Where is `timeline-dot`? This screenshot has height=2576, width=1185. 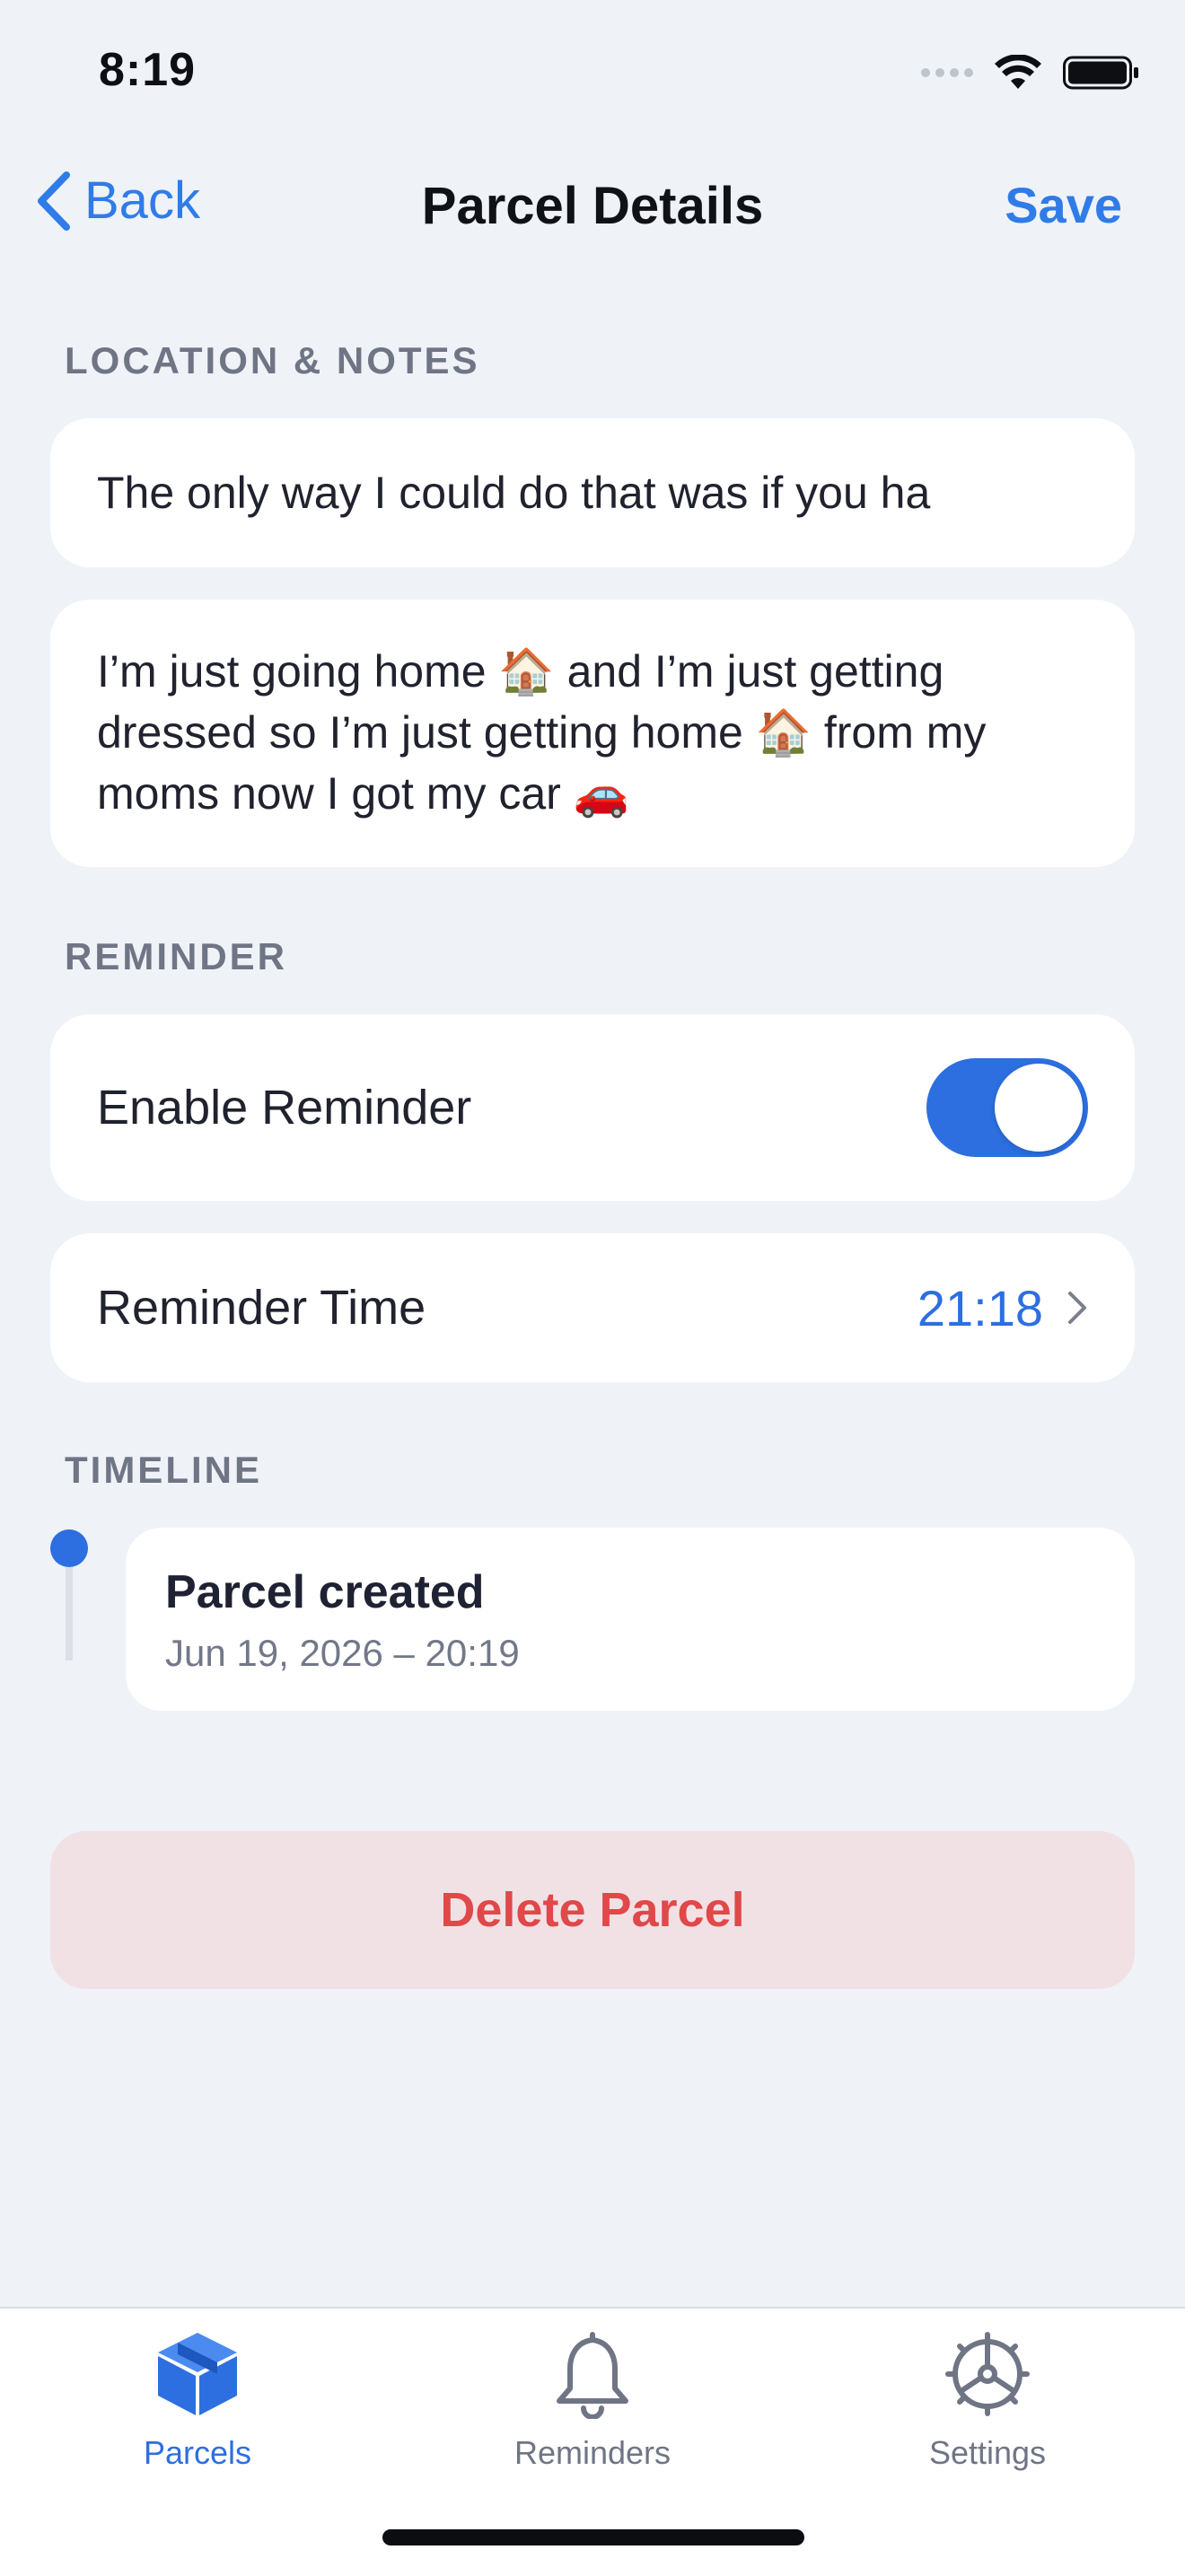 timeline-dot is located at coordinates (69, 1548).